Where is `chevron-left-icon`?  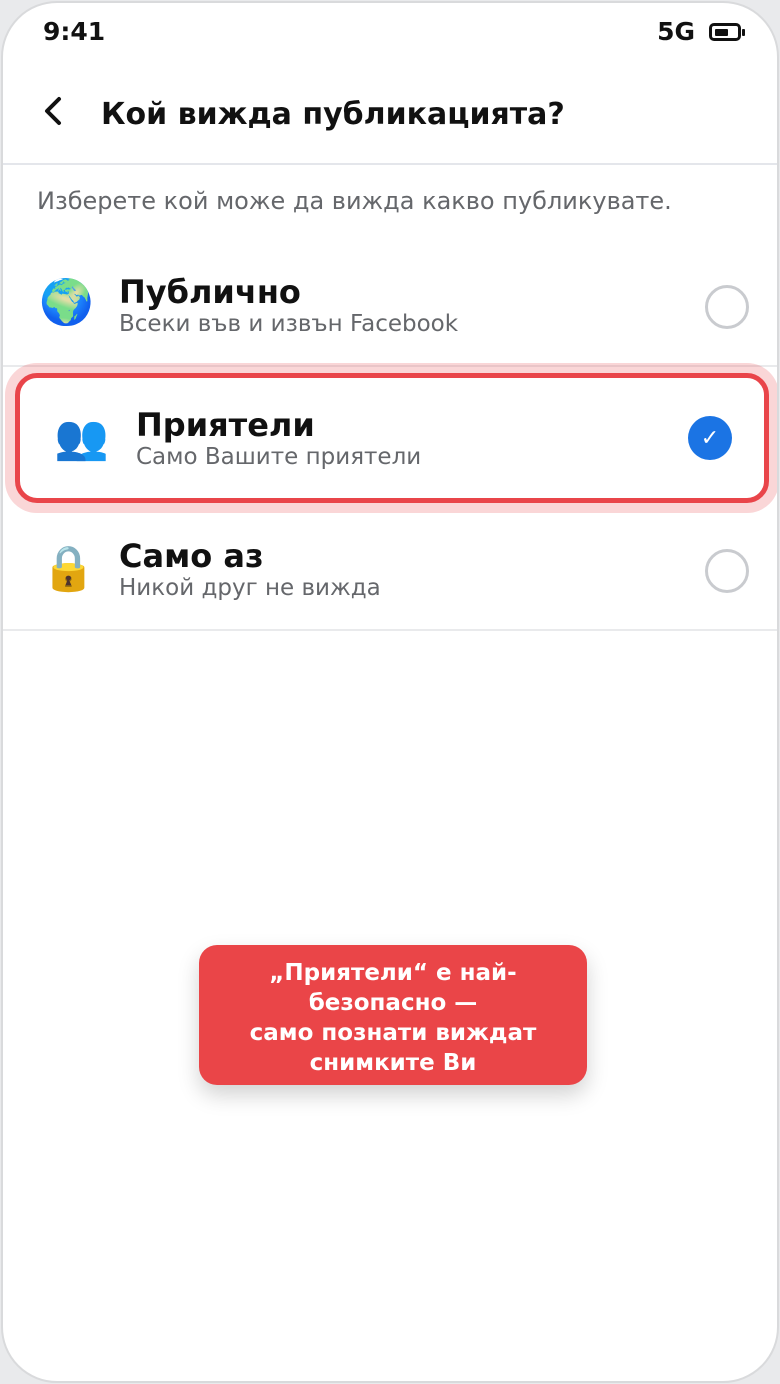
chevron-left-icon is located at coordinates (53, 111).